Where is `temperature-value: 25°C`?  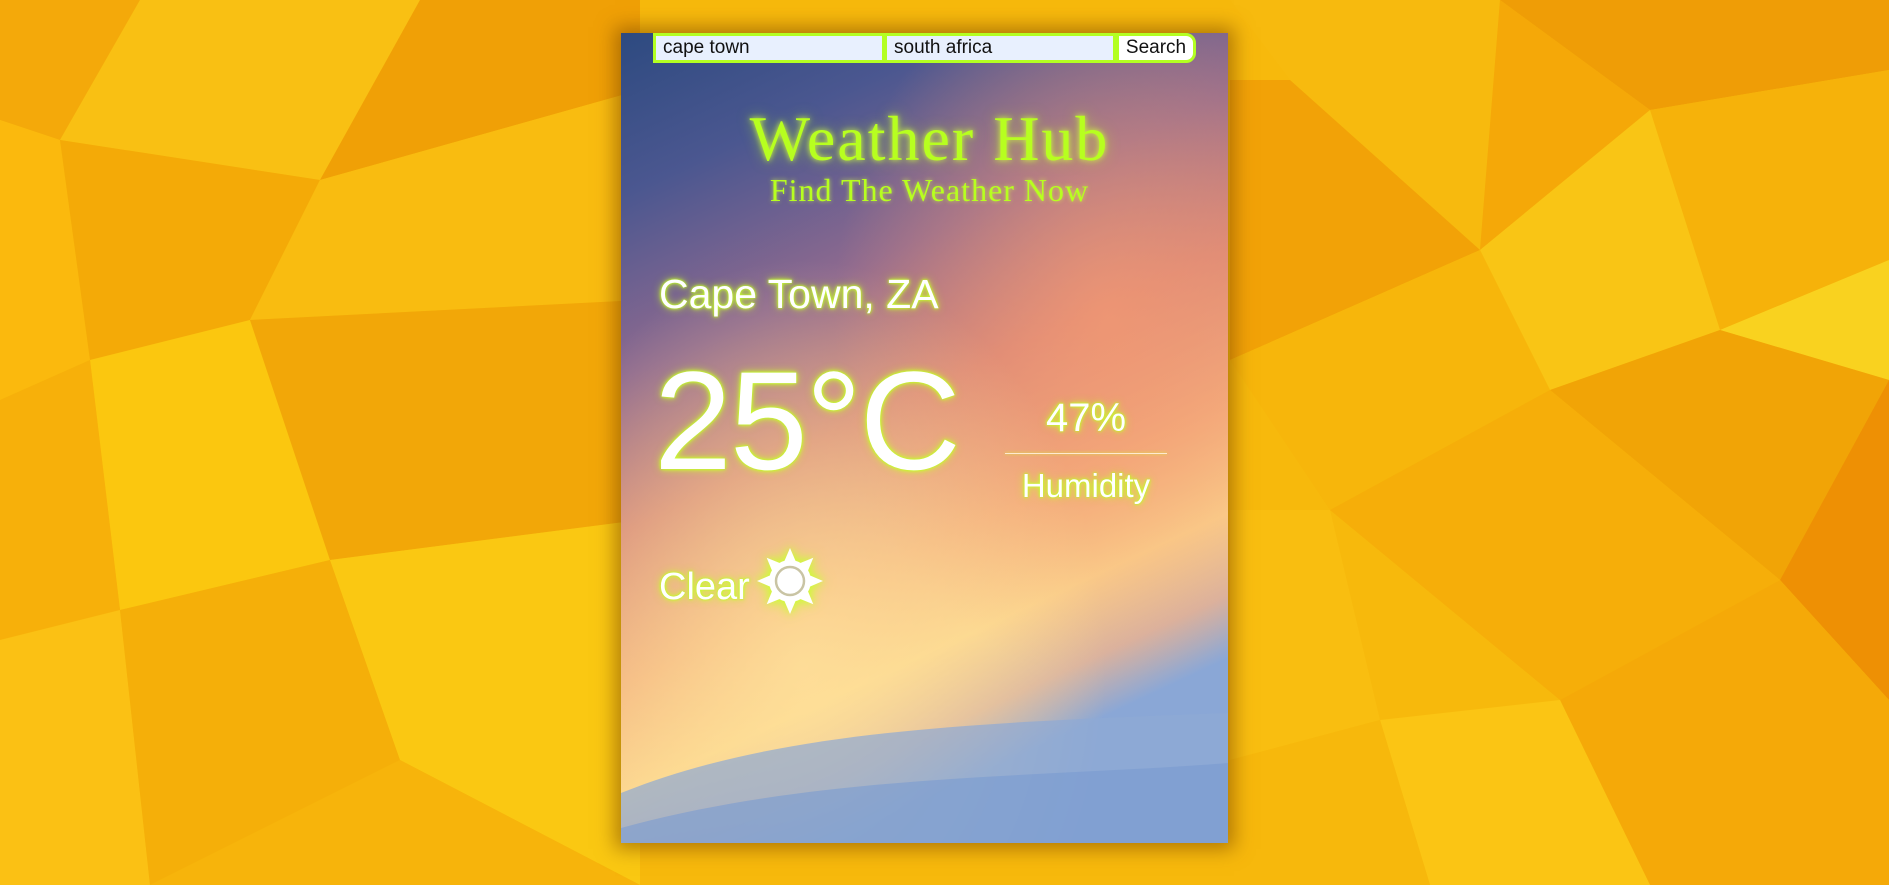 temperature-value: 25°C is located at coordinates (807, 420).